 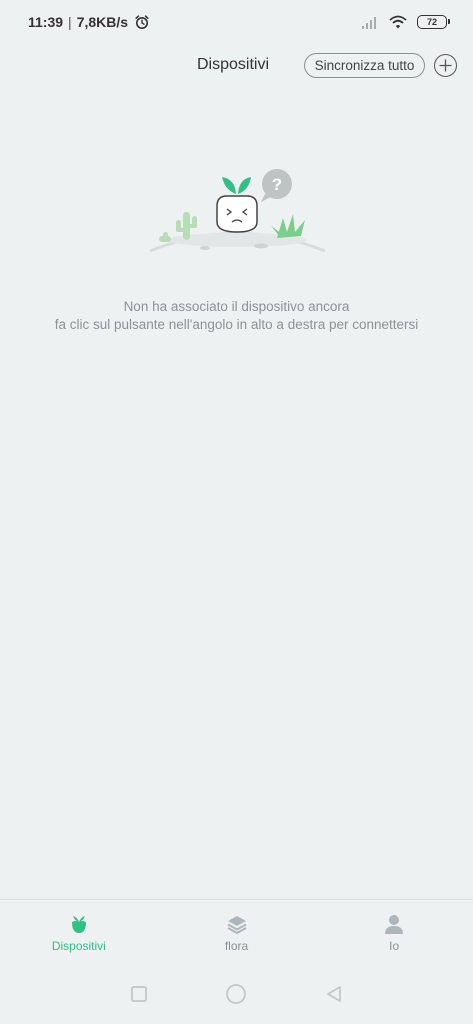 I want to click on header: Dispositivi Sincronizza tutto, so click(x=236, y=66).